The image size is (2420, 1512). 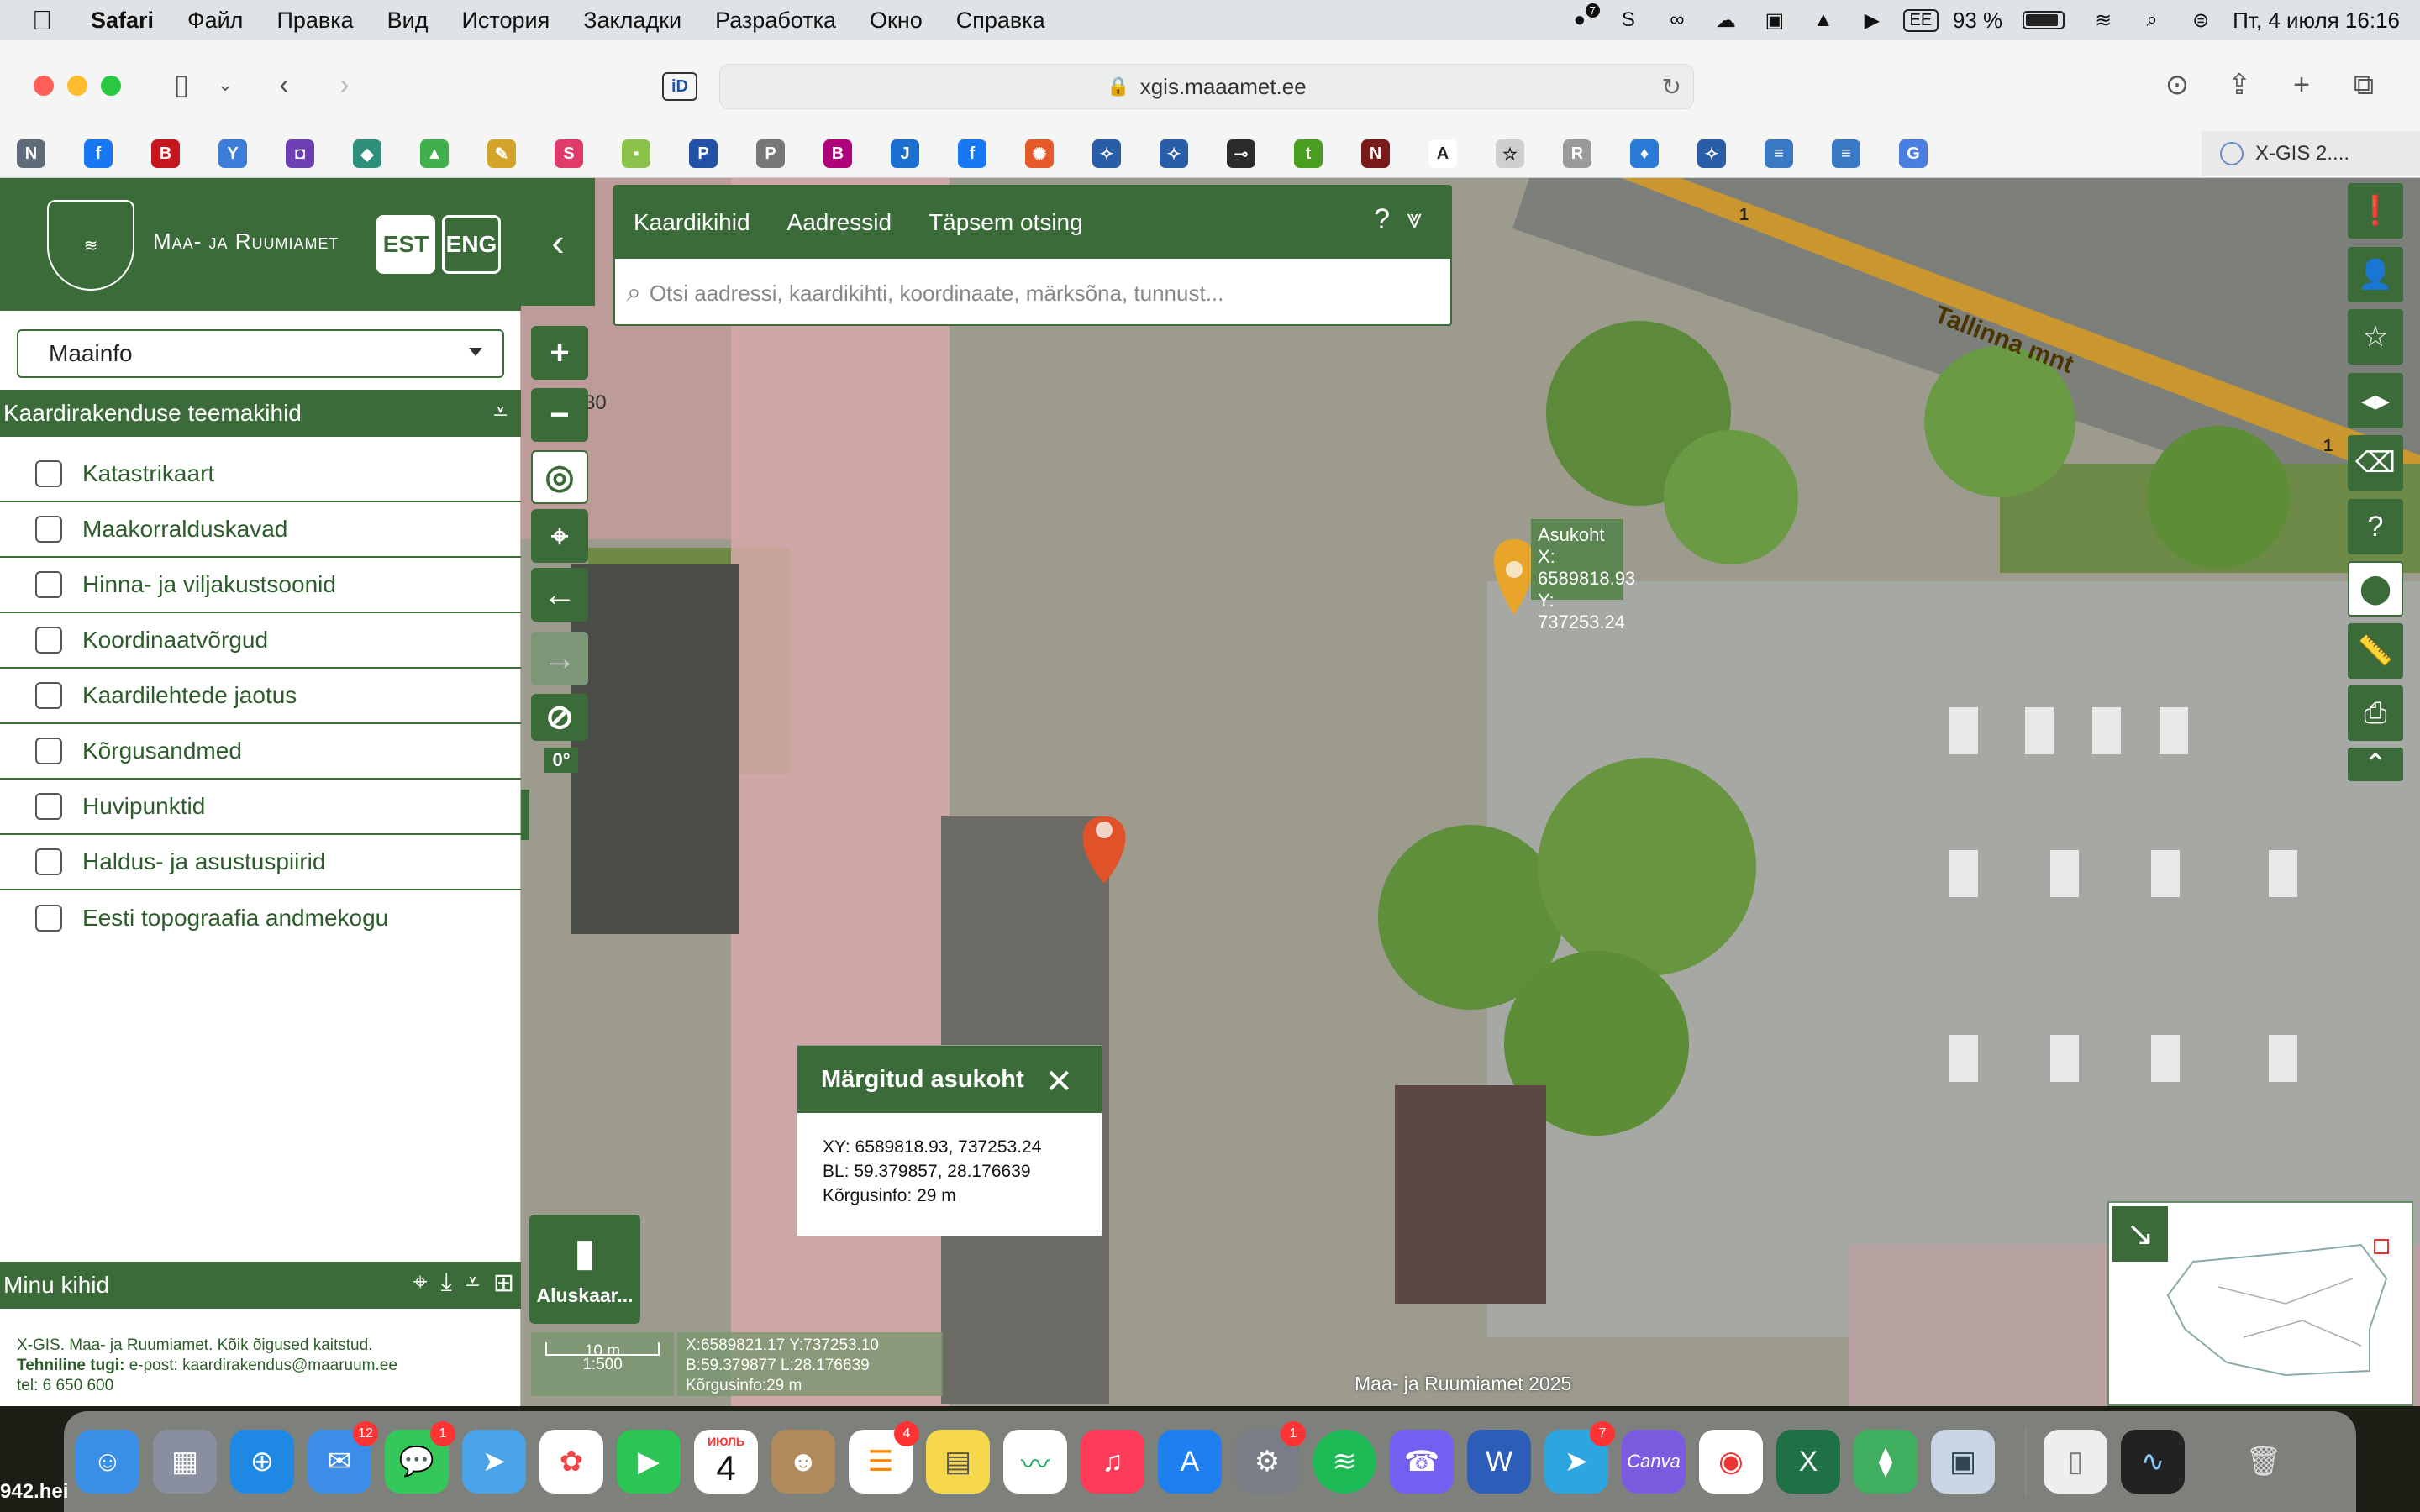 What do you see at coordinates (1579, 1457) in the screenshot?
I see `telegram-icon: ➤ 7` at bounding box center [1579, 1457].